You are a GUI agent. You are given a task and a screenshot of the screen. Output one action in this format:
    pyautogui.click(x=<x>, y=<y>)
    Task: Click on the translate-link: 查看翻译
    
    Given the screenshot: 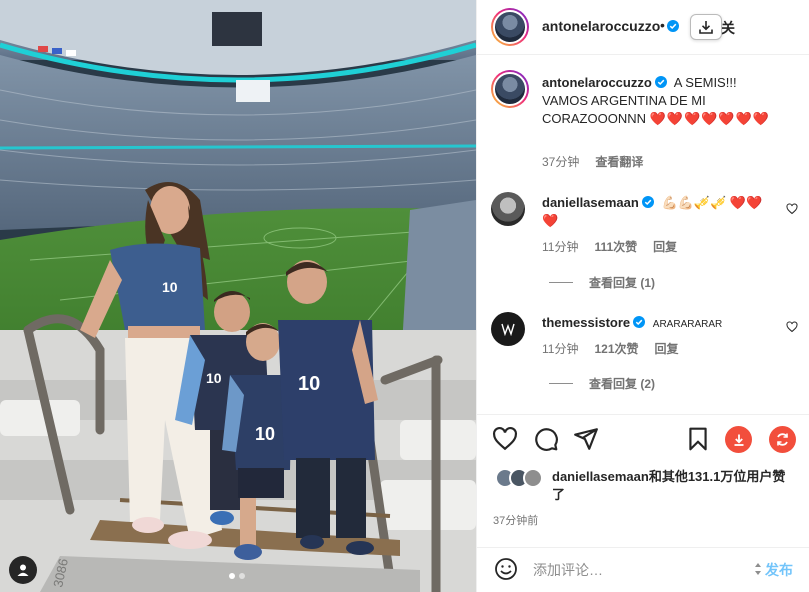 What is the action you would take?
    pyautogui.click(x=619, y=161)
    